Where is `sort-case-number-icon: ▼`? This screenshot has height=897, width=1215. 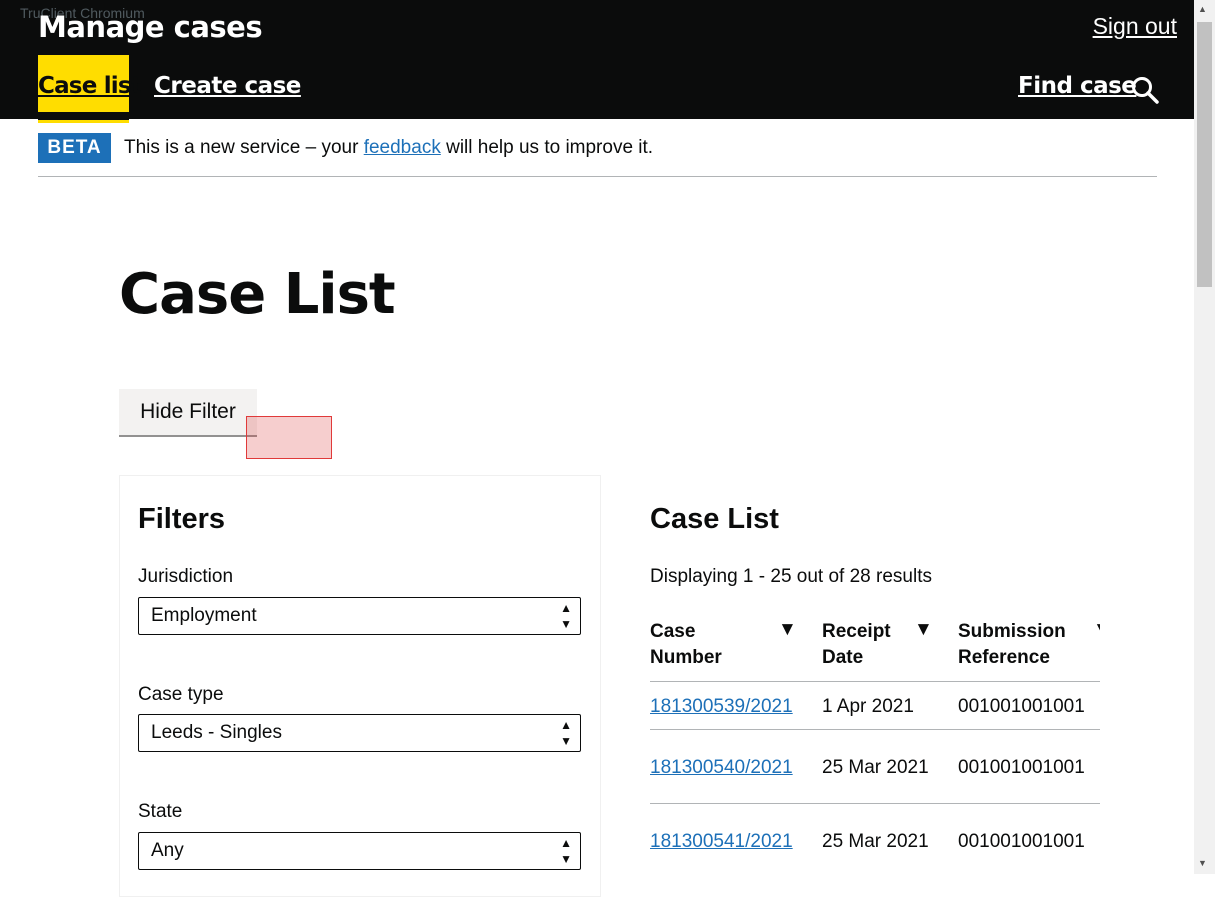 sort-case-number-icon: ▼ is located at coordinates (787, 630).